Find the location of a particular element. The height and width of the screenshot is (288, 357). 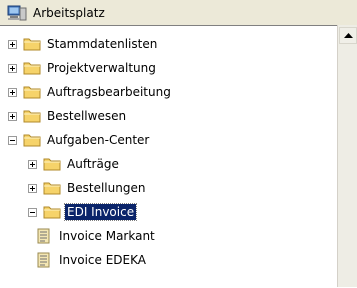

tree-item-label: Projektverwaltung is located at coordinates (101, 68).